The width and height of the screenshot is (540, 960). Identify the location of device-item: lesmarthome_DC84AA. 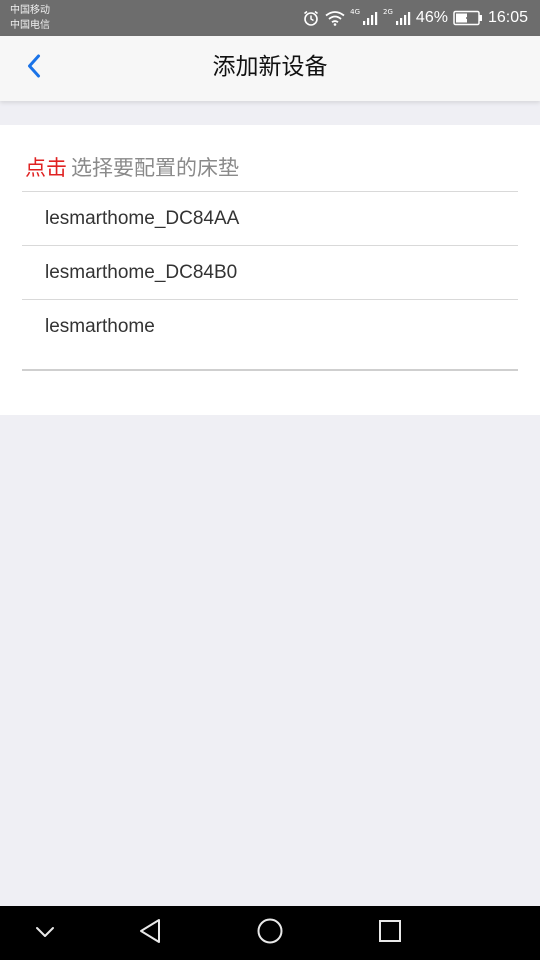
(270, 219).